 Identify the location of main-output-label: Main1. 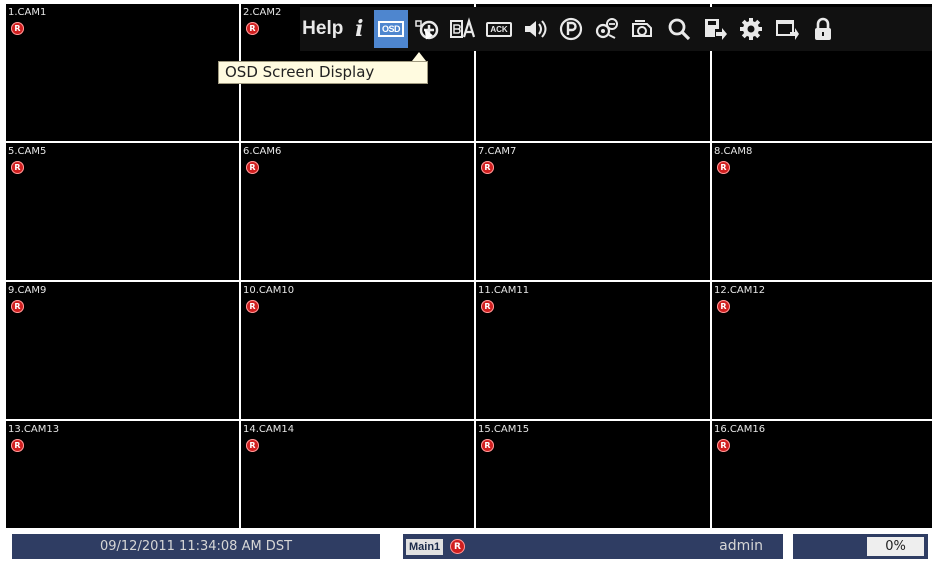
(425, 547).